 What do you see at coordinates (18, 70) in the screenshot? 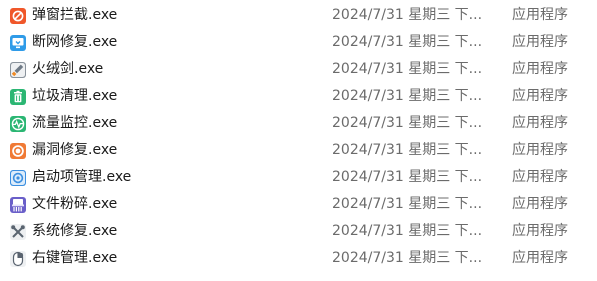
I see `huorong-sword-icon` at bounding box center [18, 70].